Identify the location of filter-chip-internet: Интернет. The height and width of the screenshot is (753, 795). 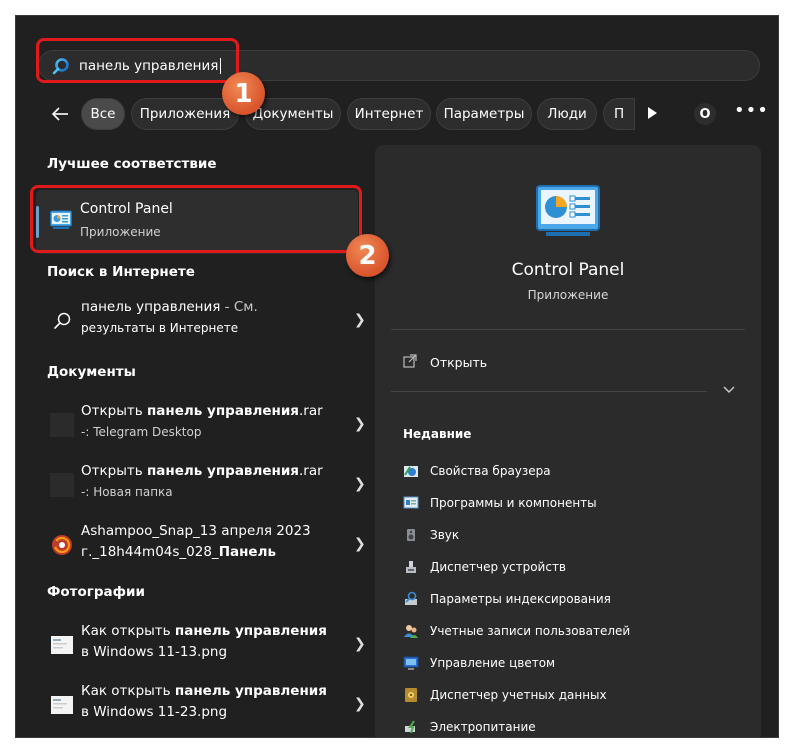
(389, 114).